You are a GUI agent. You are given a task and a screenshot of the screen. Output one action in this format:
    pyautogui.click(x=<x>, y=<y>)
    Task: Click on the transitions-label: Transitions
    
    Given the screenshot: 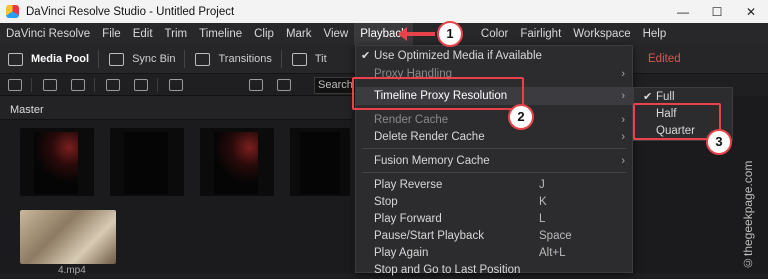 What is the action you would take?
    pyautogui.click(x=245, y=59)
    